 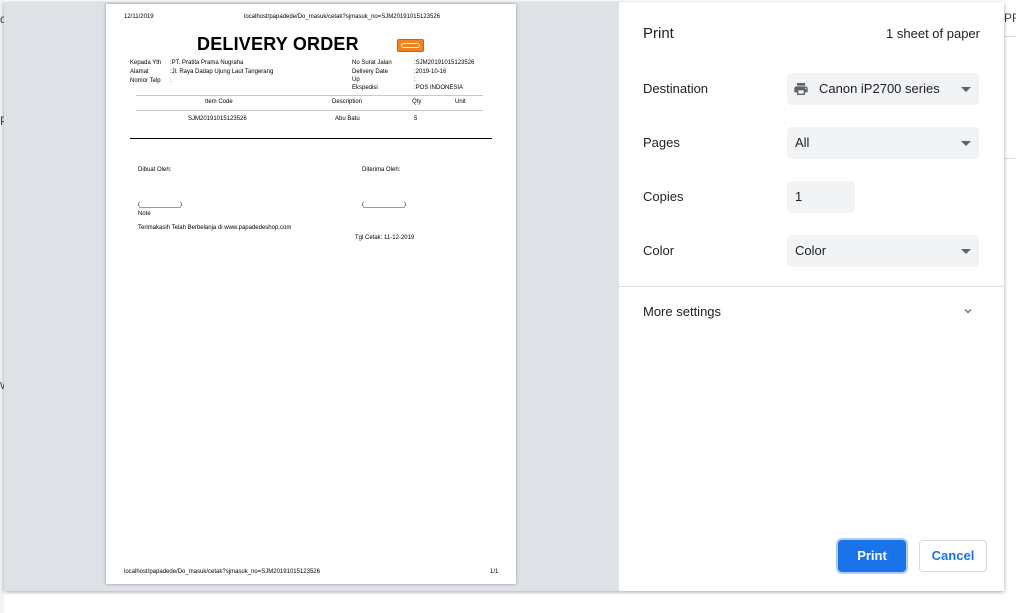 What do you see at coordinates (365, 88) in the screenshot?
I see `info-label: Ekspedisi` at bounding box center [365, 88].